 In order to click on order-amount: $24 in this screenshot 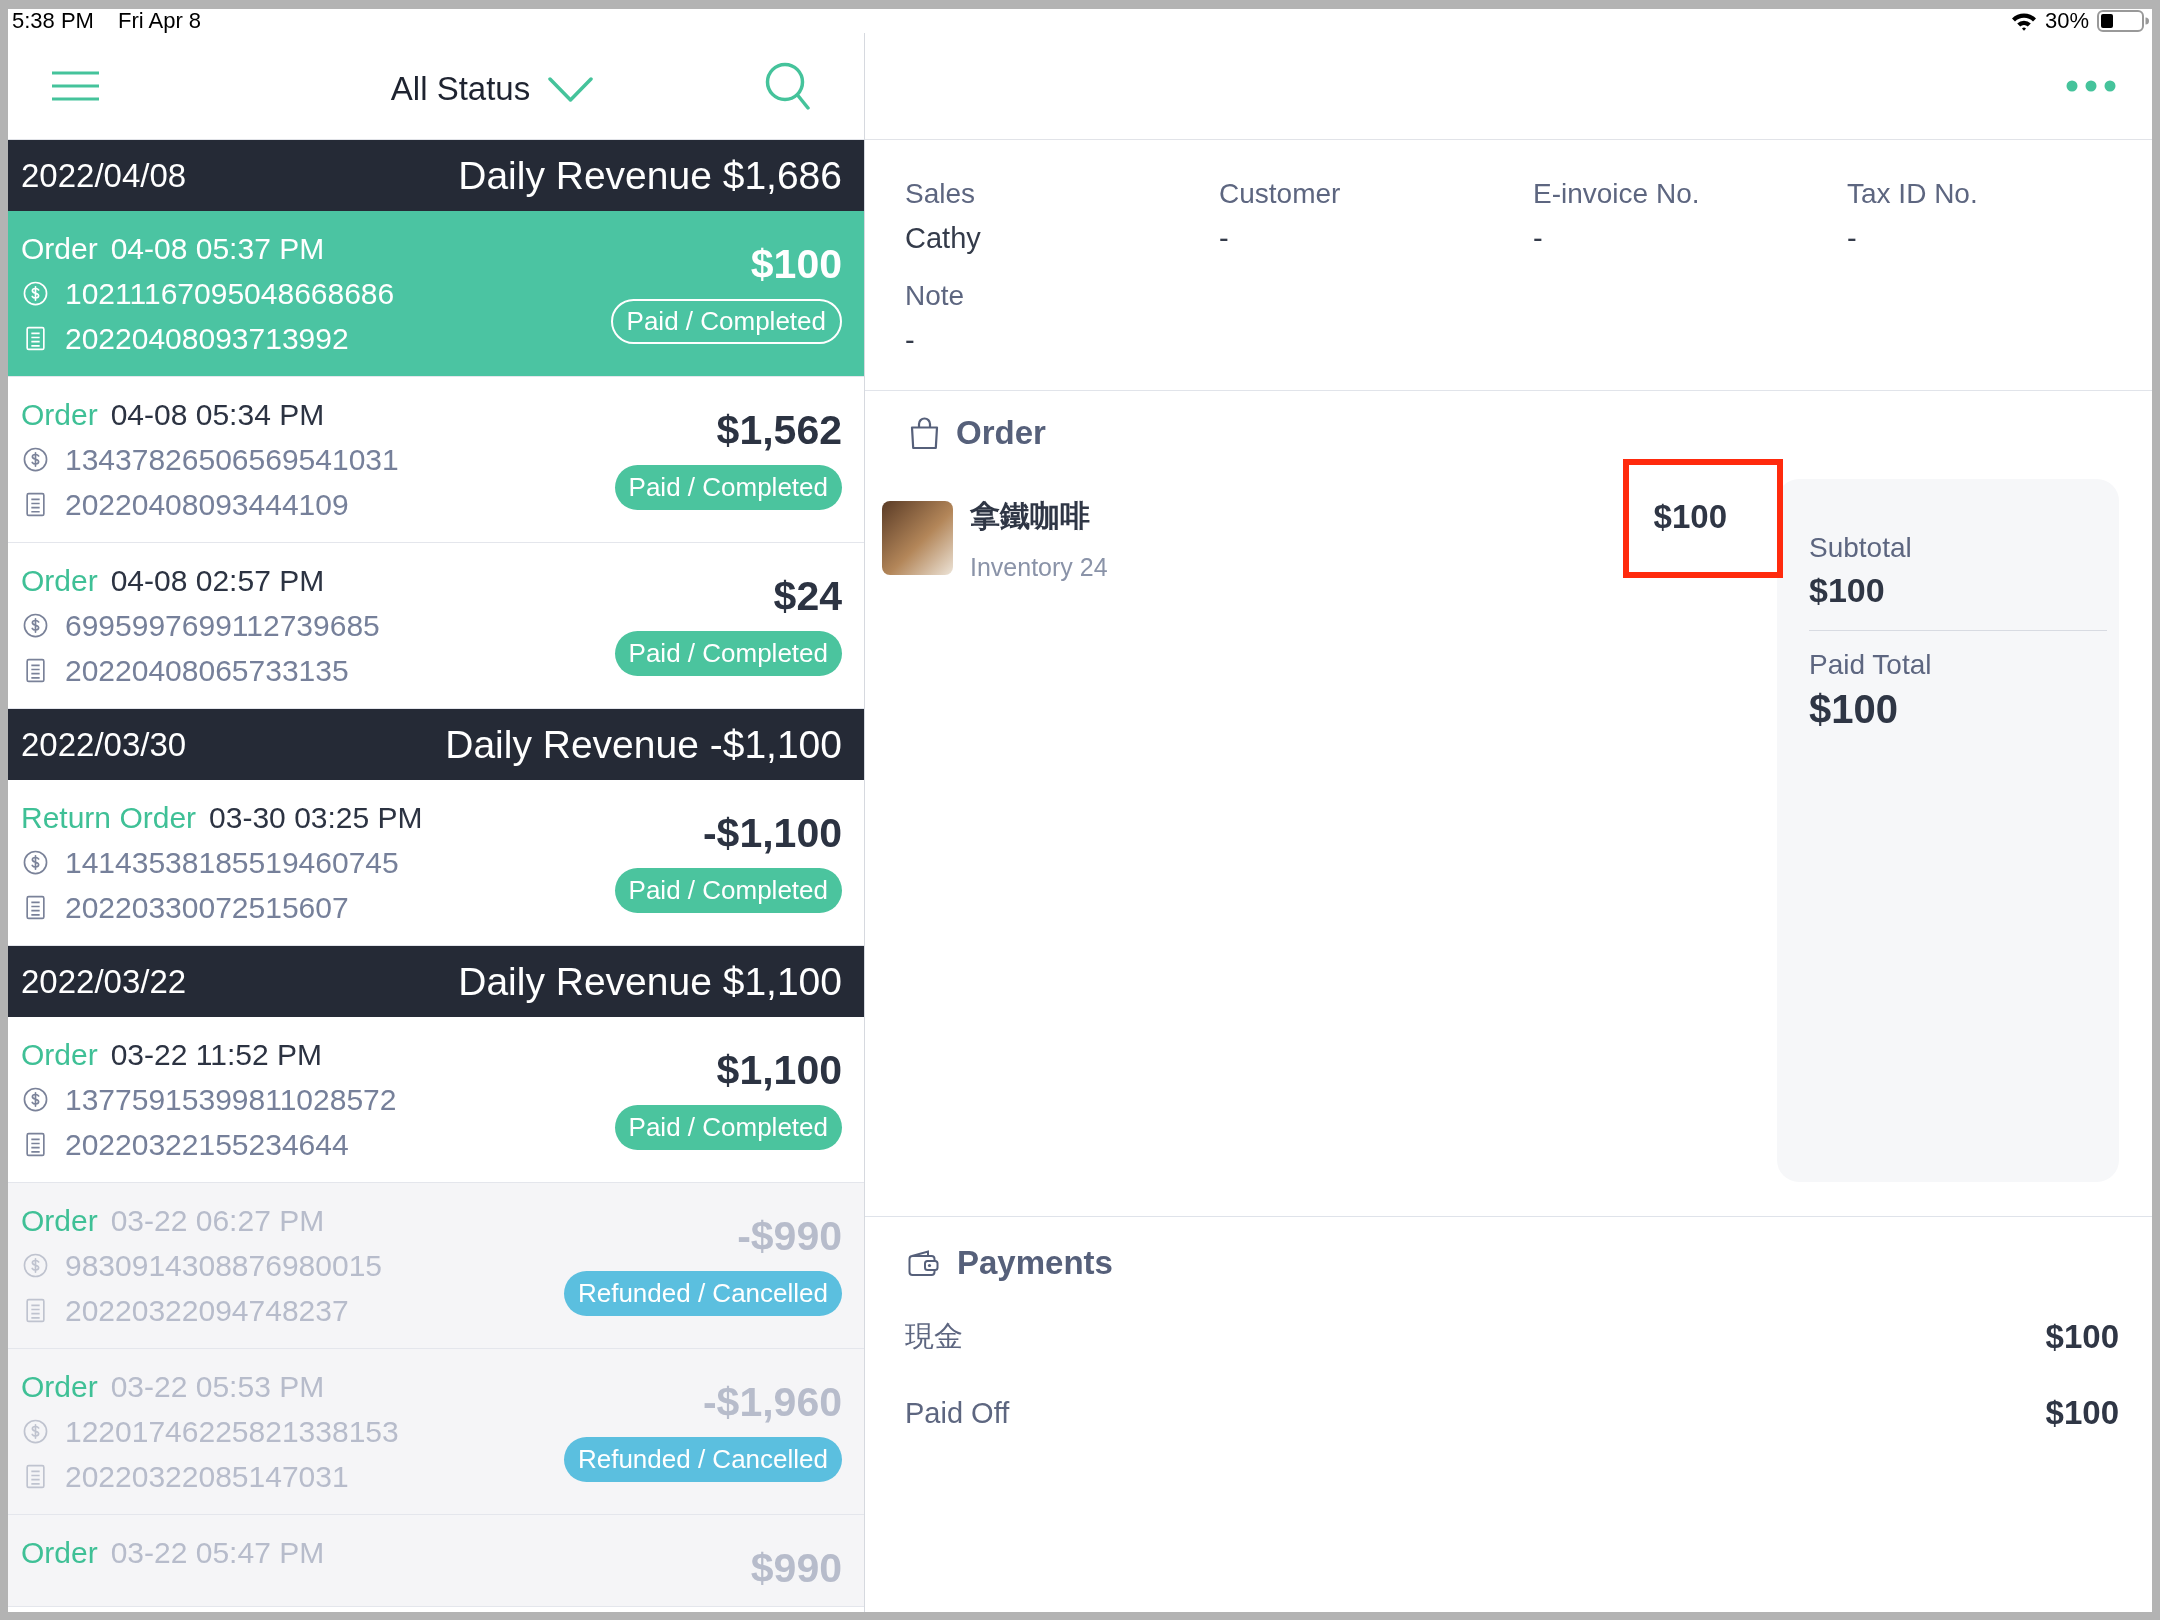, I will do `click(807, 596)`.